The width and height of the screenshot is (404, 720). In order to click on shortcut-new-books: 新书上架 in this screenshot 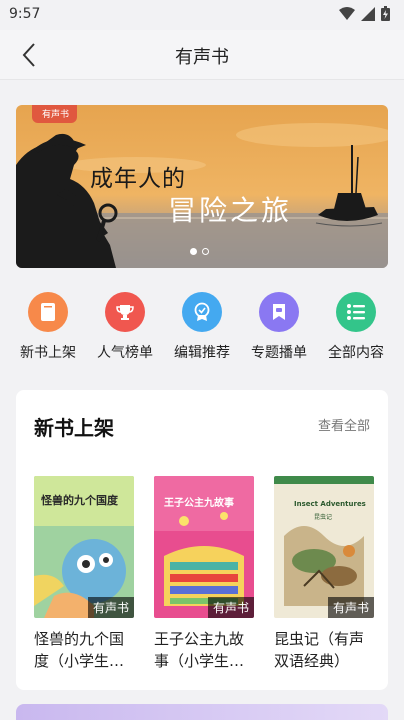, I will do `click(48, 332)`.